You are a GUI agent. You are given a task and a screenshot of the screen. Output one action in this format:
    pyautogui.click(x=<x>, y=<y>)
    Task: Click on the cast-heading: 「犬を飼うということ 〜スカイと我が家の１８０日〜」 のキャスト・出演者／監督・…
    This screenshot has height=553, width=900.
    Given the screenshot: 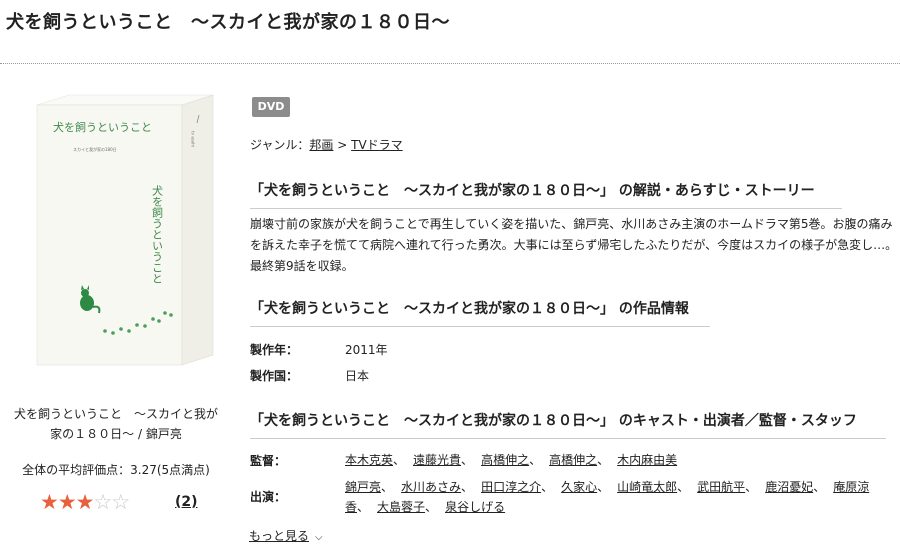 What is the action you would take?
    pyautogui.click(x=568, y=424)
    